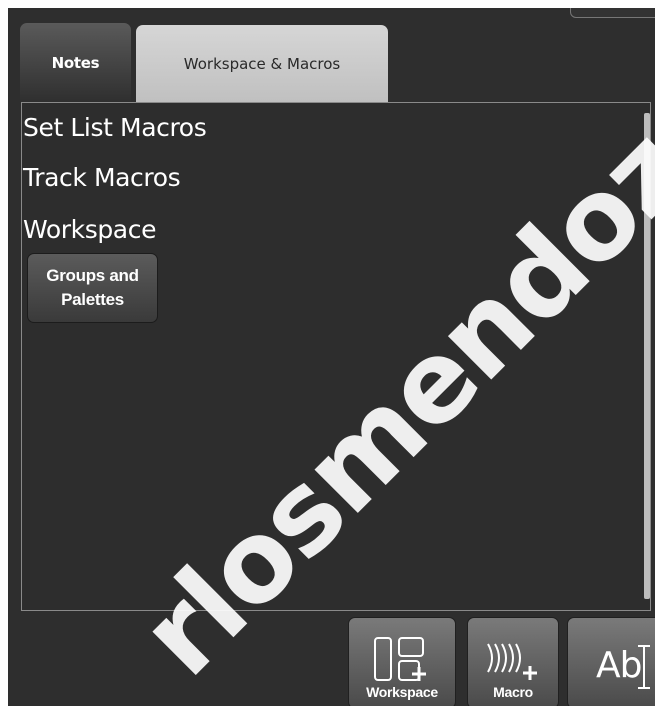  I want to click on add-macro-button: Macro, so click(513, 661).